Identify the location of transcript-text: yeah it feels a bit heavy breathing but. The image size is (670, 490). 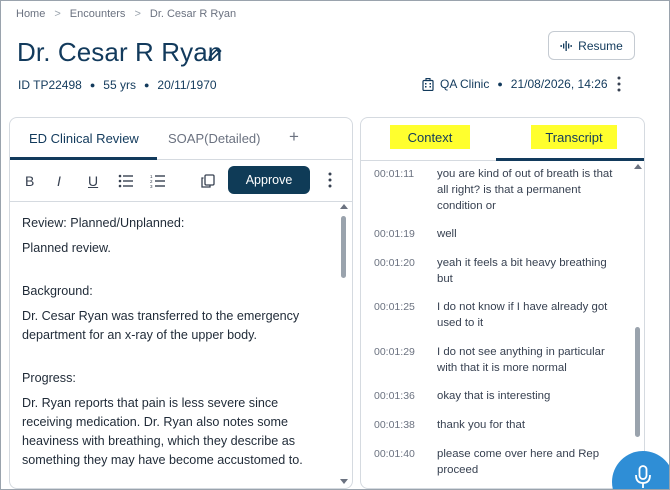
(522, 271).